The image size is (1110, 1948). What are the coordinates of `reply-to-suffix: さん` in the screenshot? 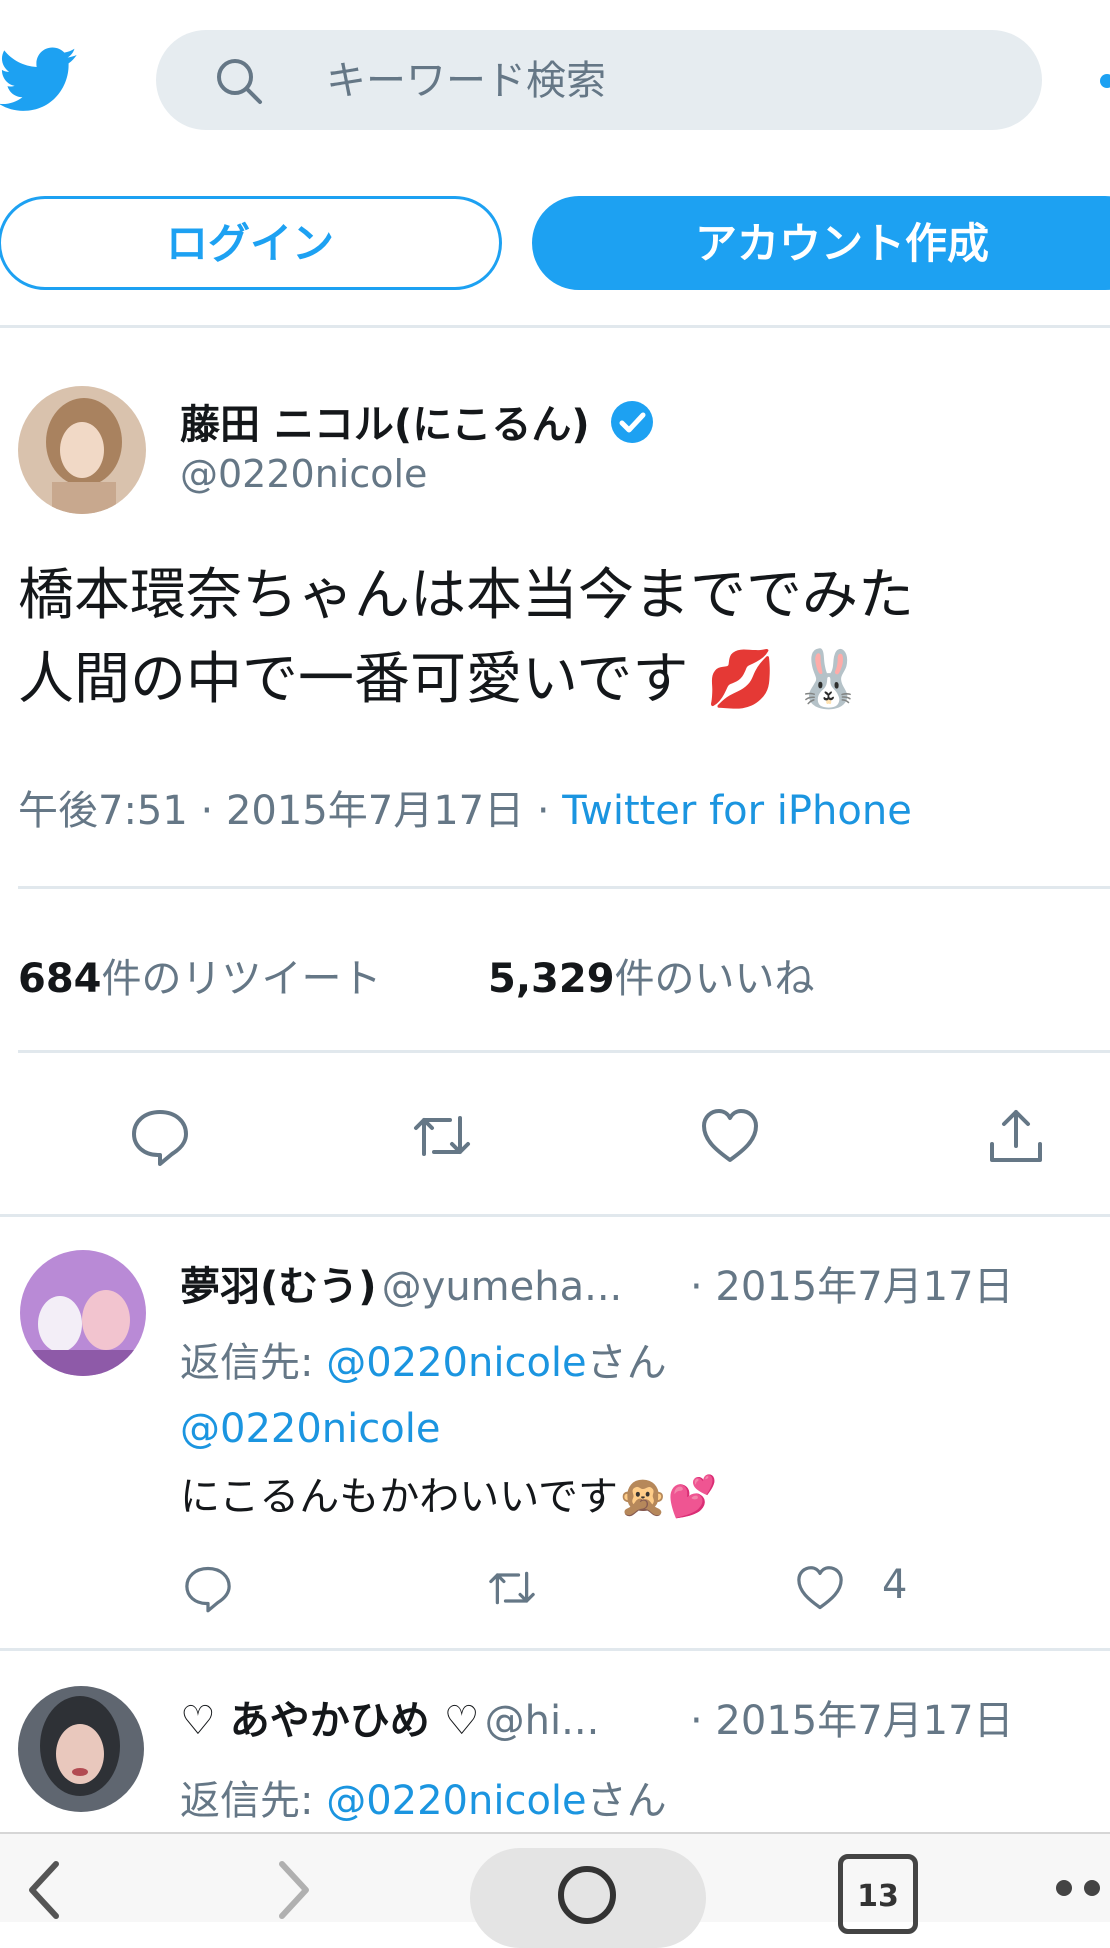 It's located at (626, 1363).